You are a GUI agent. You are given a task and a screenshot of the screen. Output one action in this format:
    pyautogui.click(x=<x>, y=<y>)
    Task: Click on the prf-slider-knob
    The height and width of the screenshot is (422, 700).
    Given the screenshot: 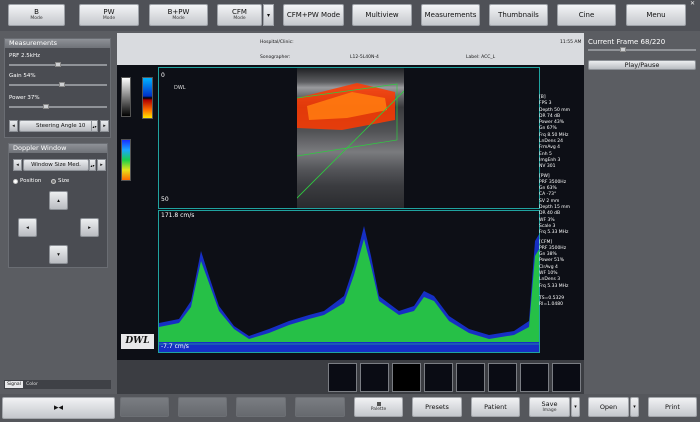 What is the action you would take?
    pyautogui.click(x=58, y=64)
    